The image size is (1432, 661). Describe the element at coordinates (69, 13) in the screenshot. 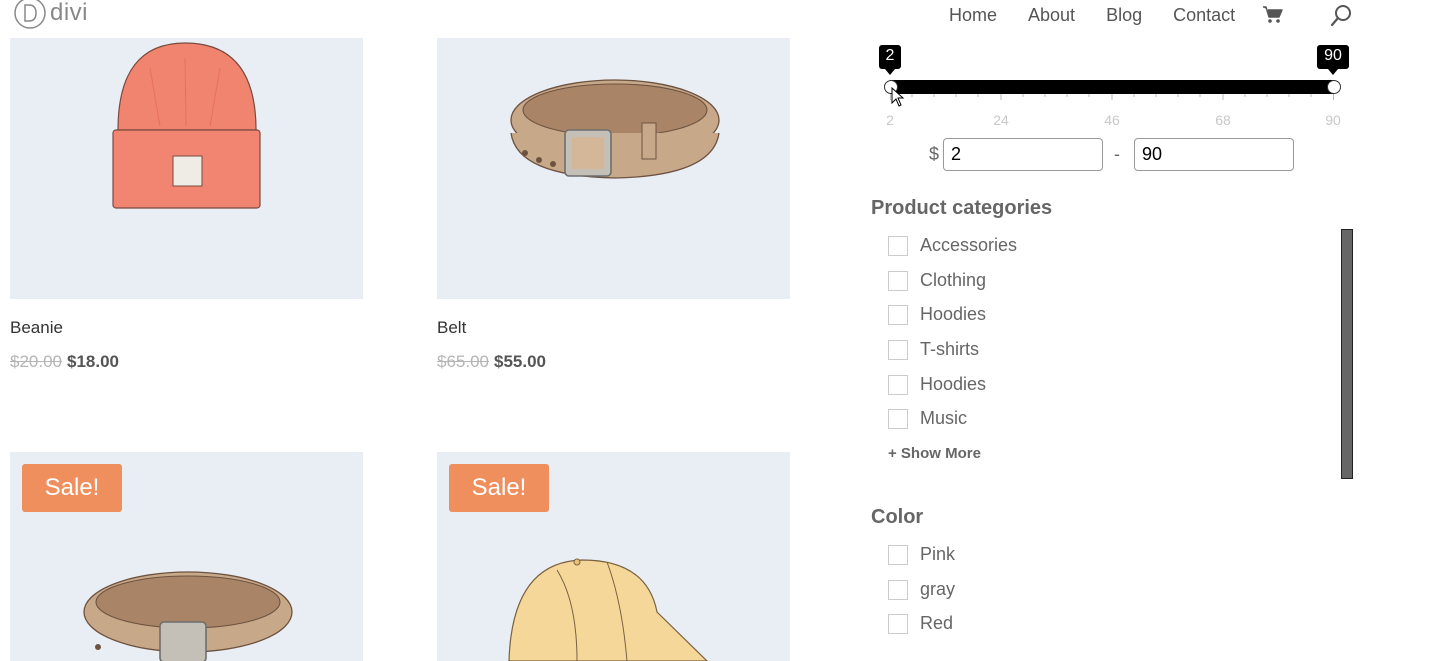

I see `logo-text: divi` at that location.